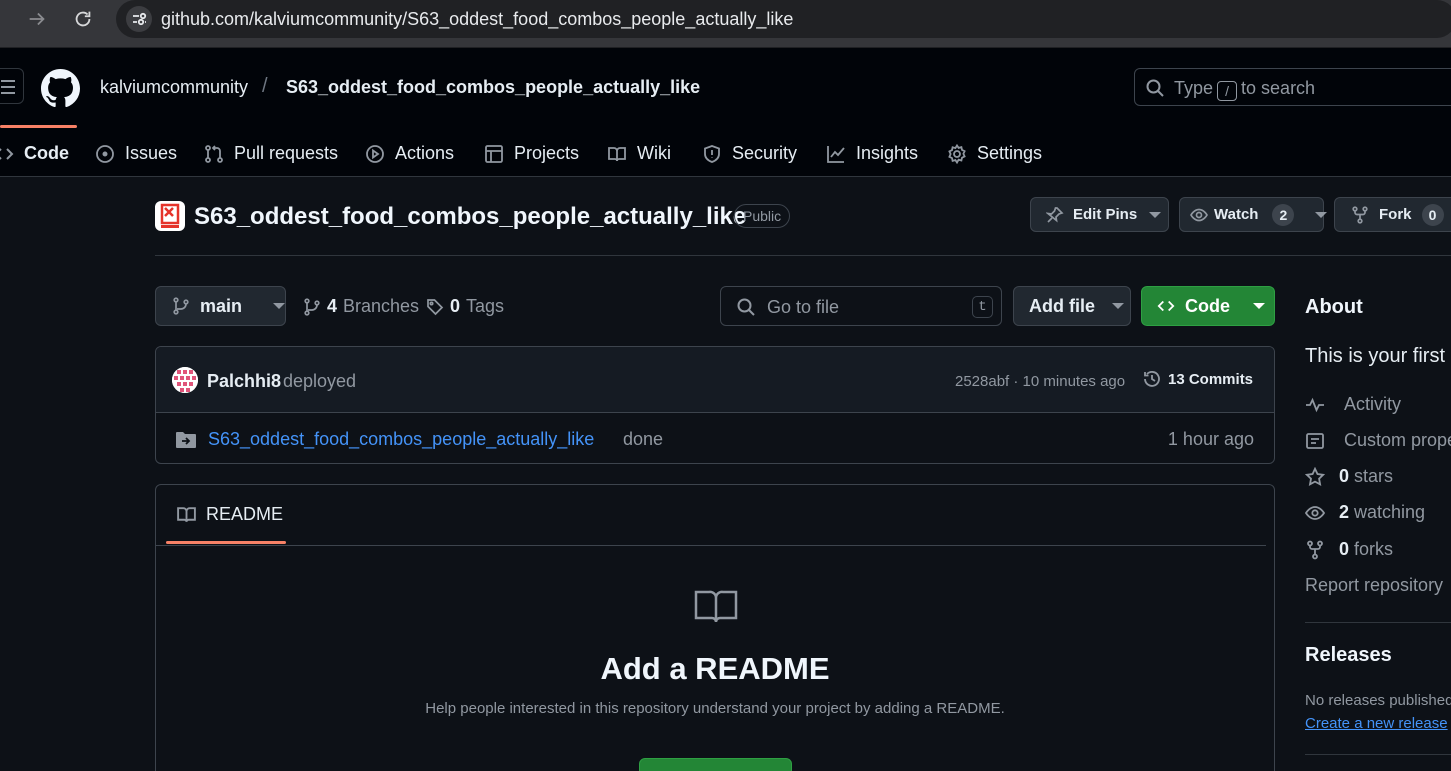 Image resolution: width=1451 pixels, height=771 pixels. I want to click on fork-label: Fork, so click(1395, 214).